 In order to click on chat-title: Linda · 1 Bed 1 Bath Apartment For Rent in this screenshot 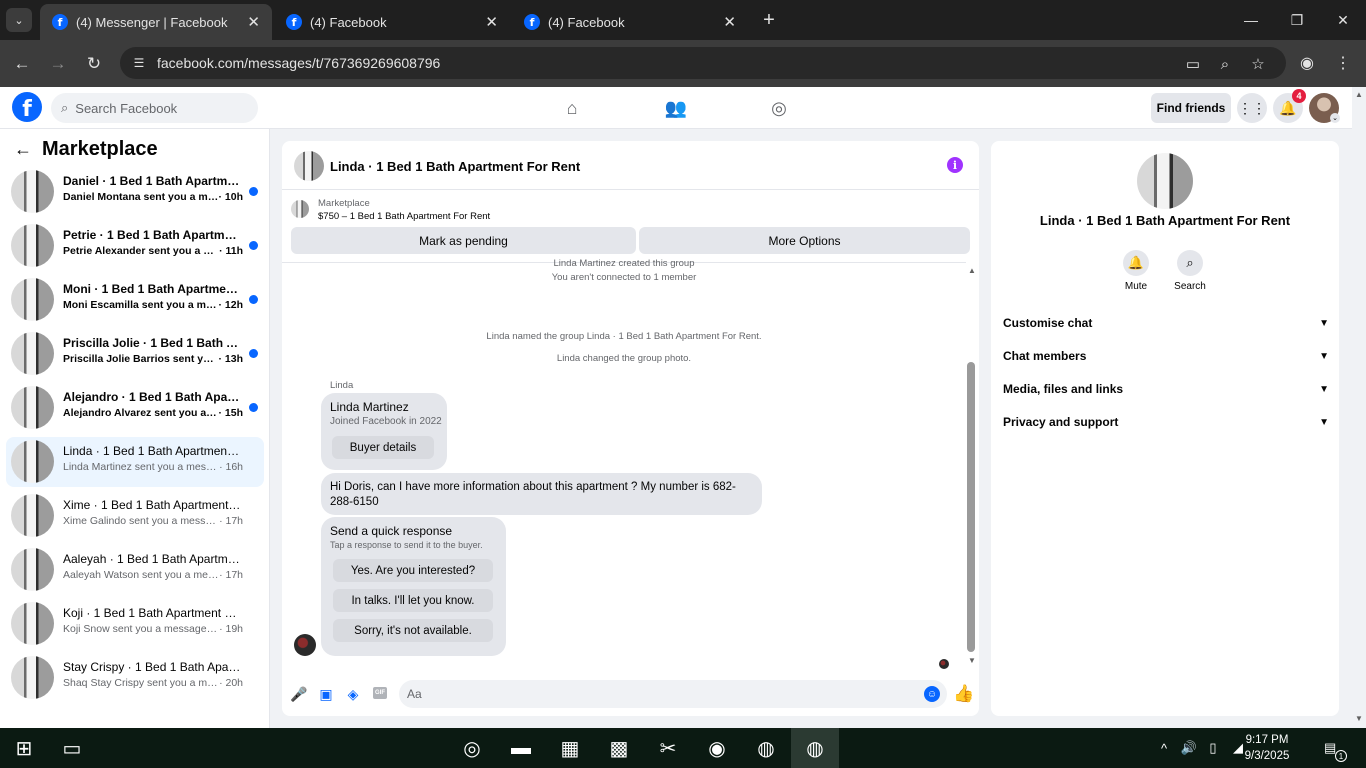, I will do `click(455, 166)`.